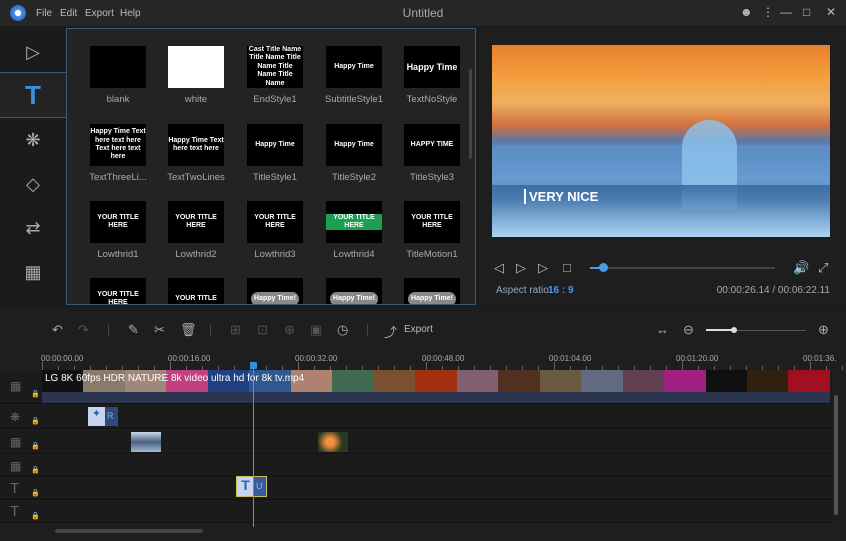 This screenshot has width=846, height=541. What do you see at coordinates (499, 268) in the screenshot?
I see `prev-frame-icon: ◁` at bounding box center [499, 268].